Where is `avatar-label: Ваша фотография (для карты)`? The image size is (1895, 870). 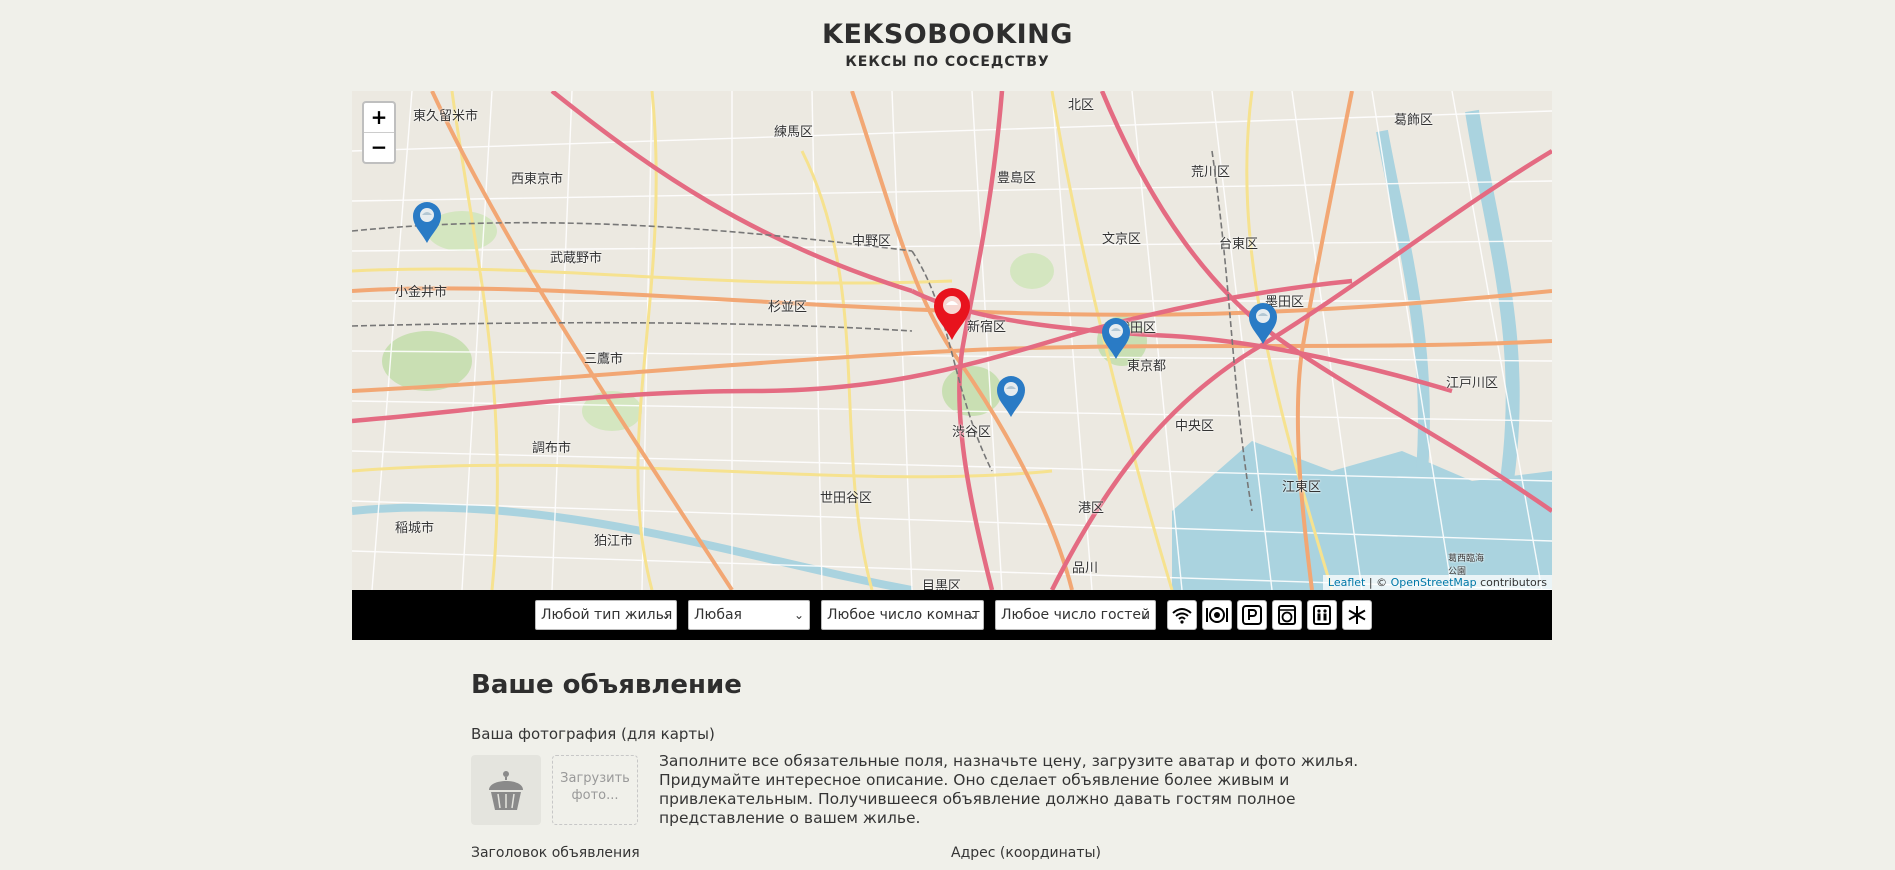
avatar-label: Ваша фотография (для карты) is located at coordinates (593, 734).